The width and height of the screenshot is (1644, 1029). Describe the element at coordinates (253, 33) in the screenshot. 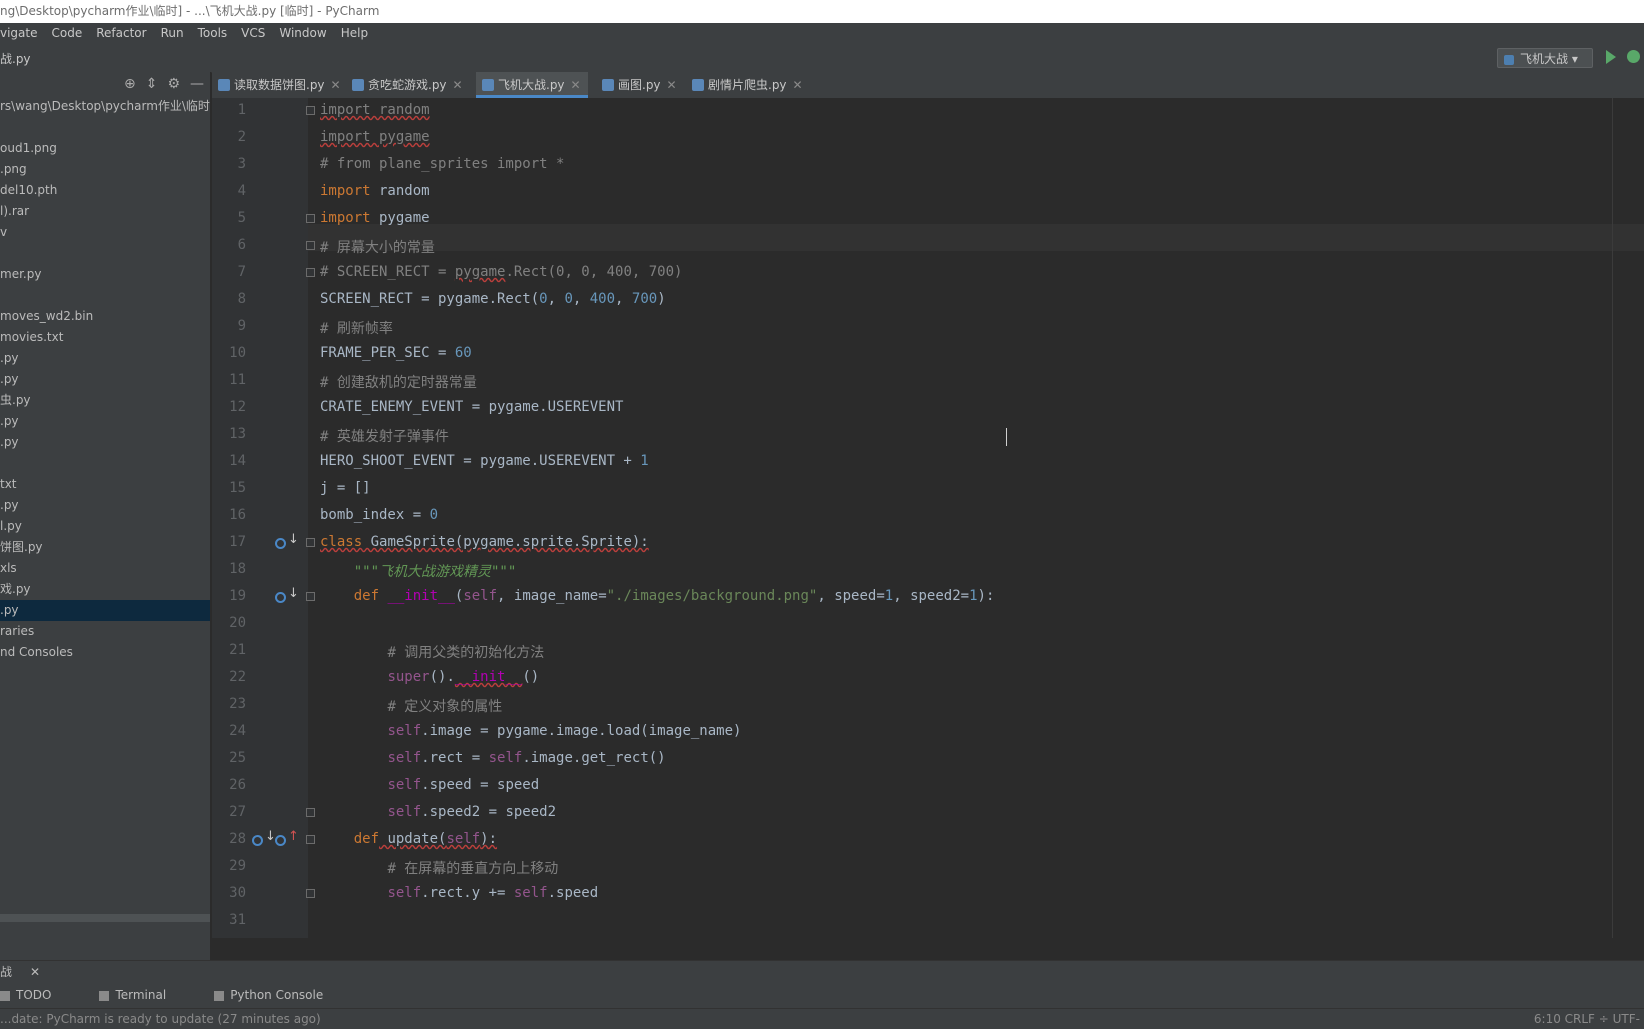

I see `menu-vcs: VCS` at that location.